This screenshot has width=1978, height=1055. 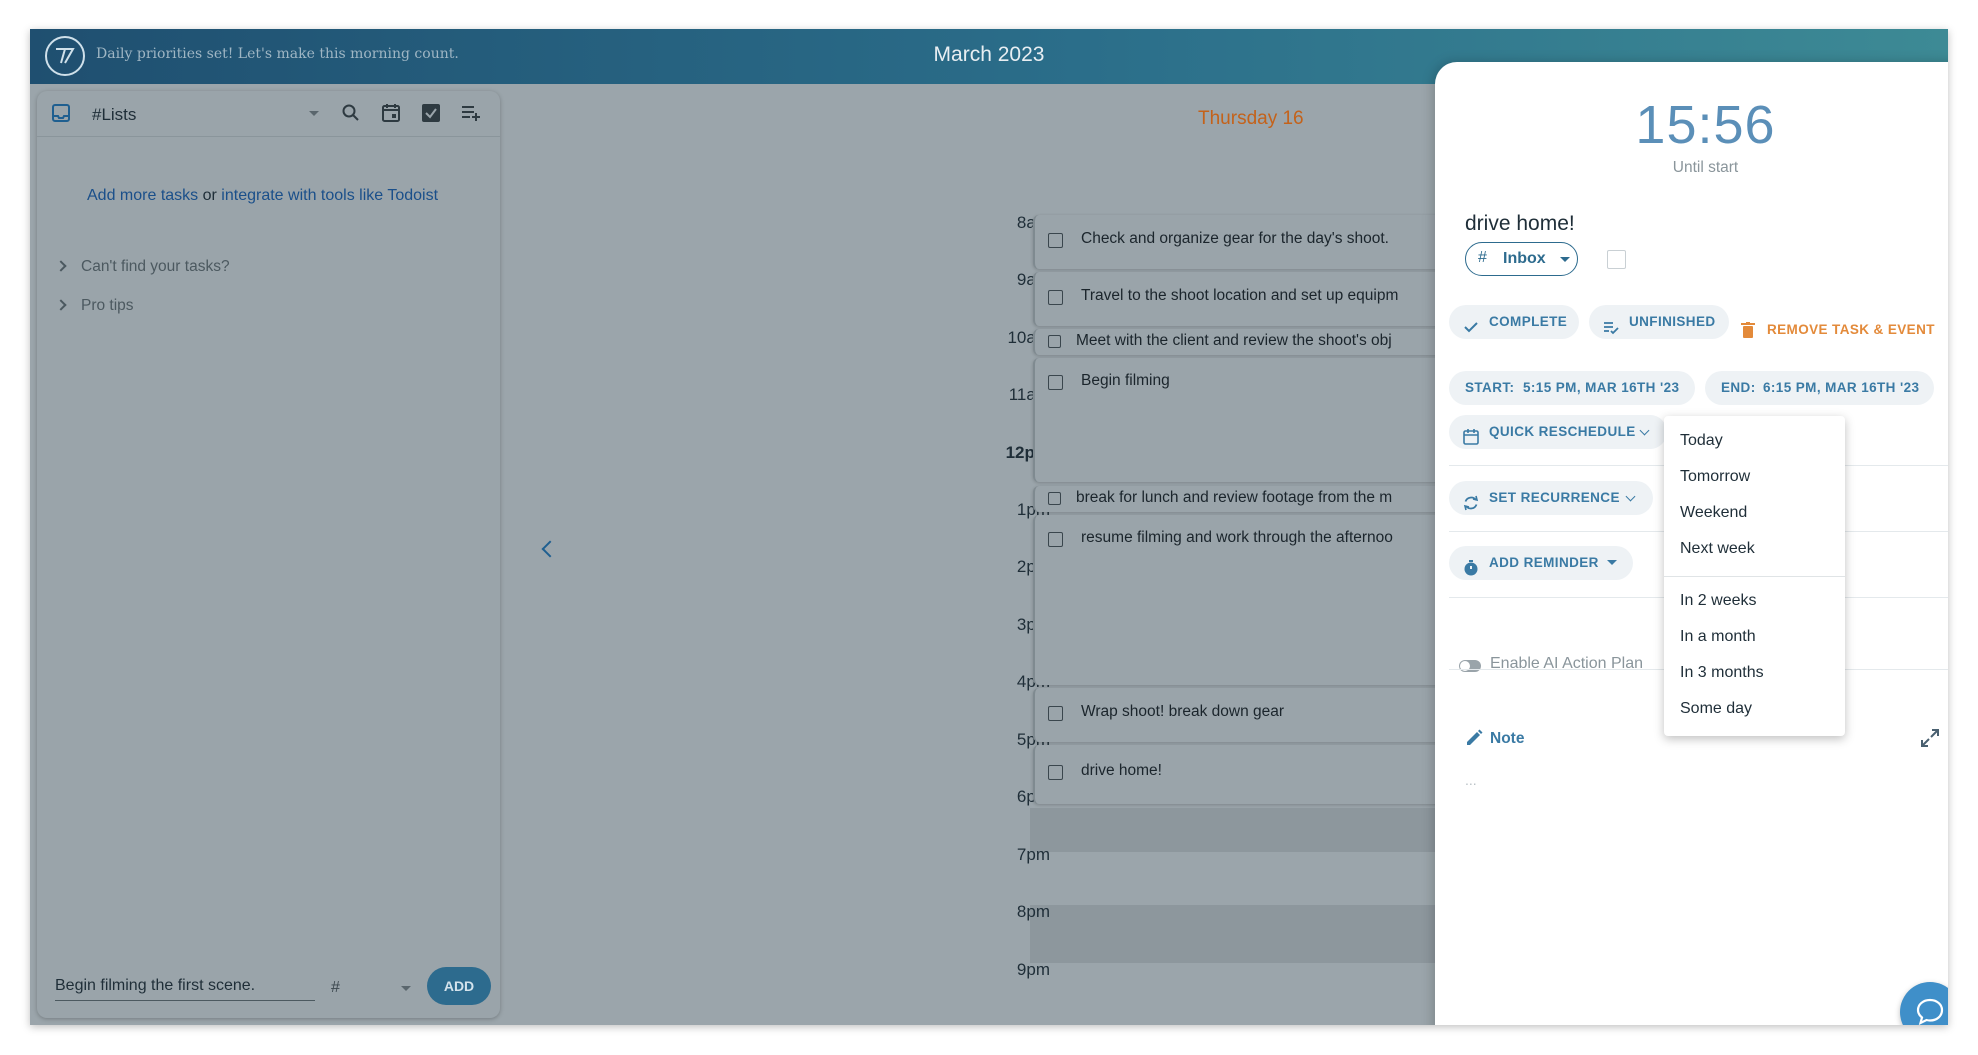 What do you see at coordinates (1507, 739) in the screenshot?
I see `note-label: Note` at bounding box center [1507, 739].